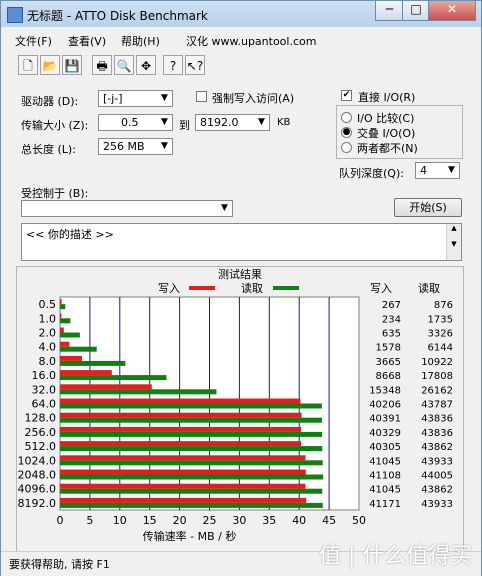 This screenshot has width=482, height=576. I want to click on menu-credit: 汉化 www.upantool.com, so click(251, 41).